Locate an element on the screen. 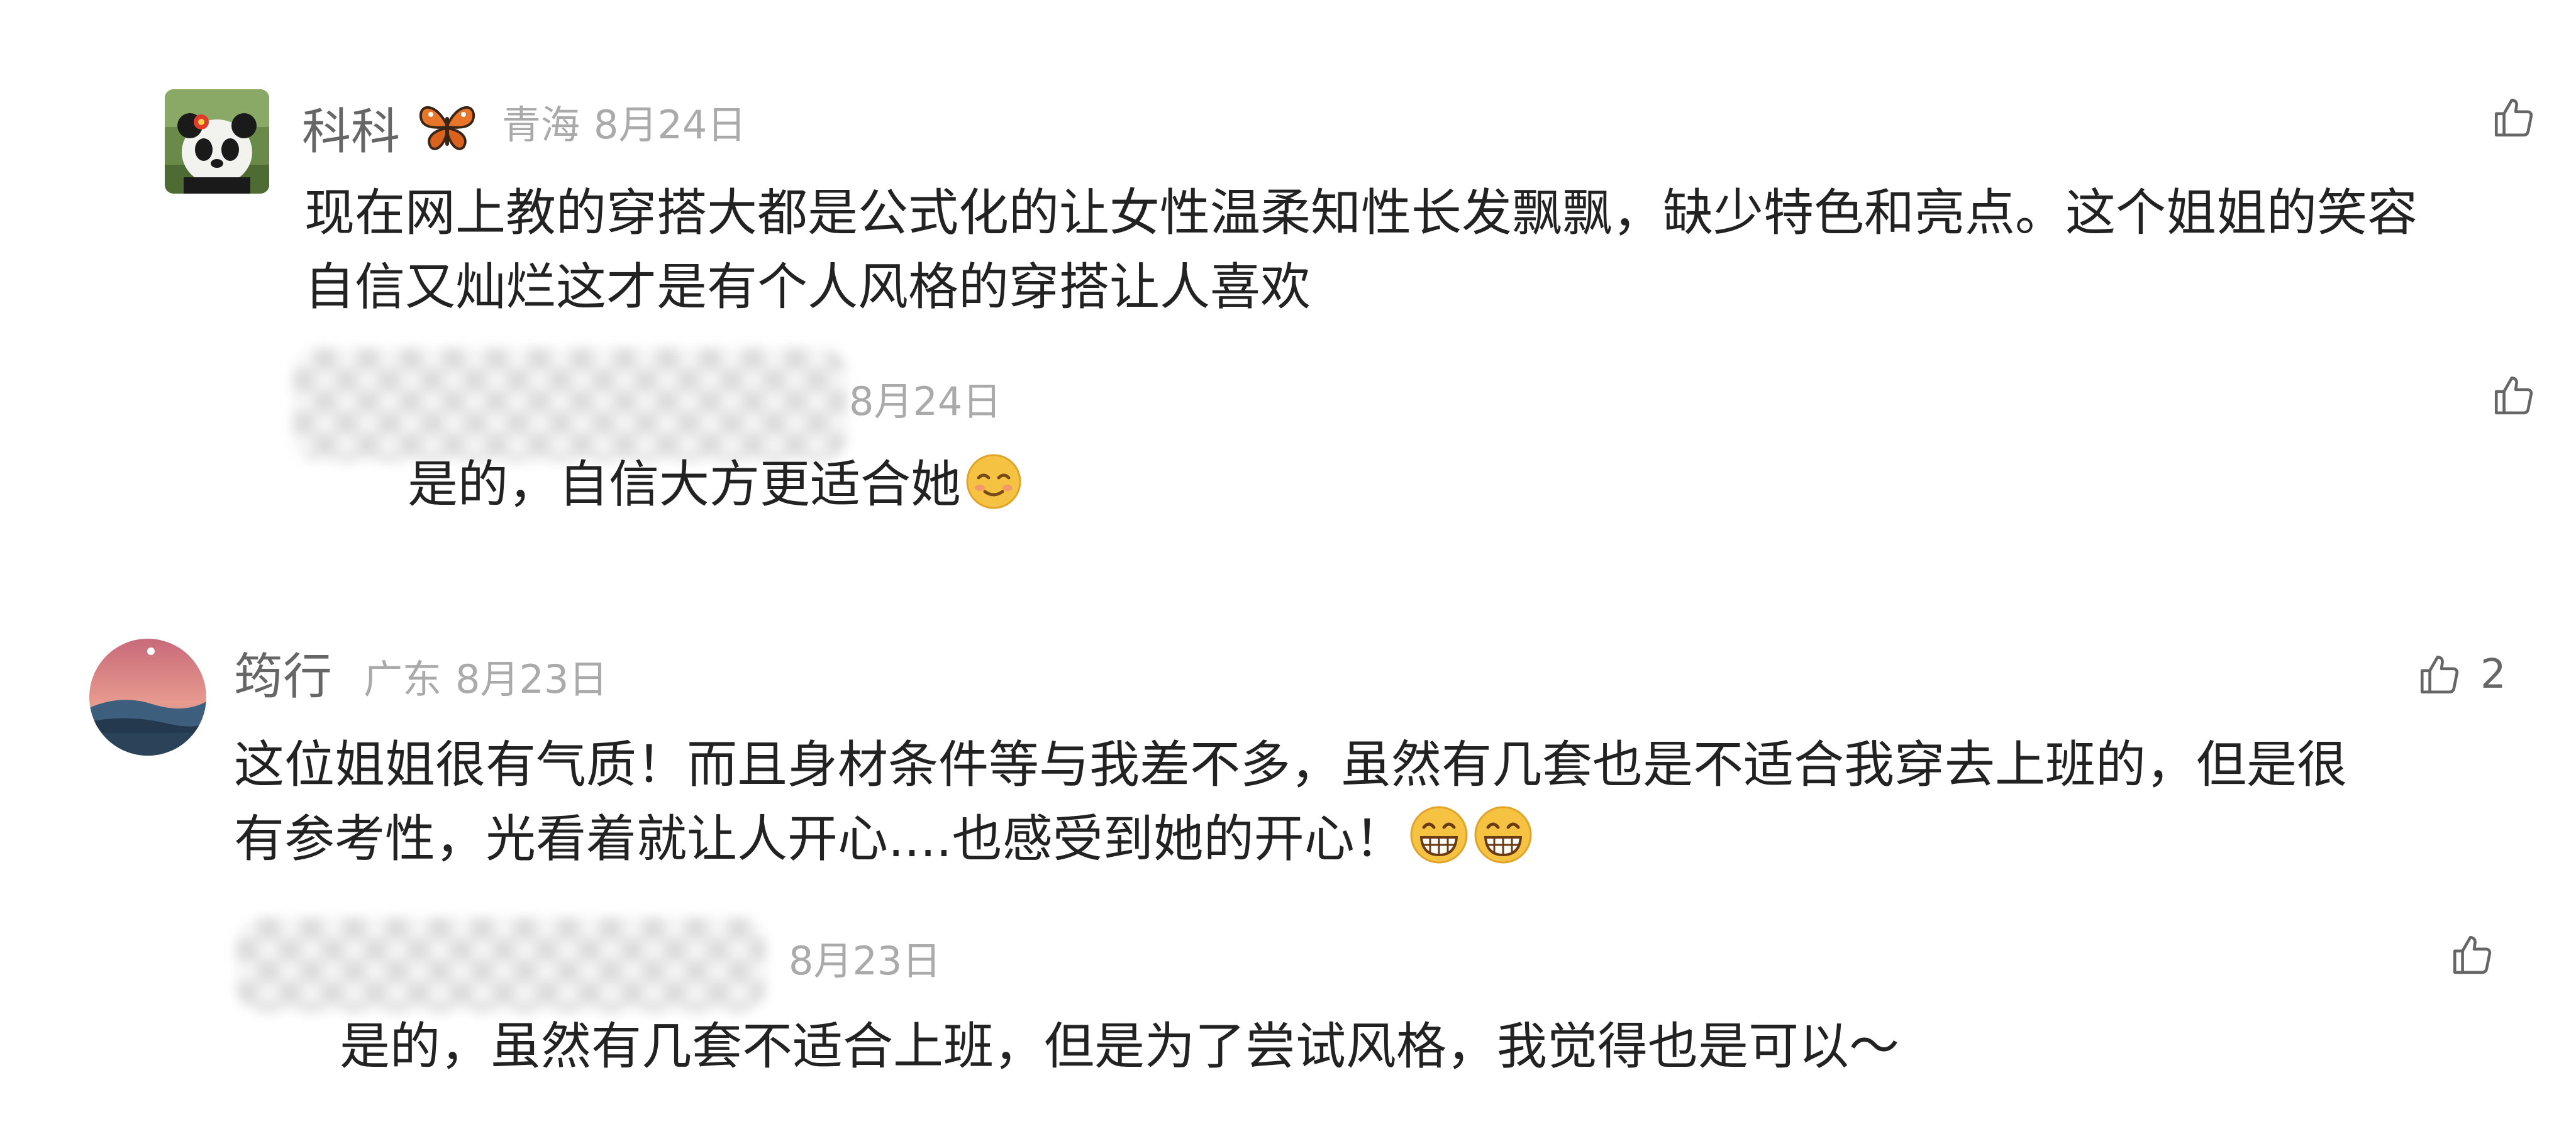  reply-date: 8月23日 is located at coordinates (865, 961).